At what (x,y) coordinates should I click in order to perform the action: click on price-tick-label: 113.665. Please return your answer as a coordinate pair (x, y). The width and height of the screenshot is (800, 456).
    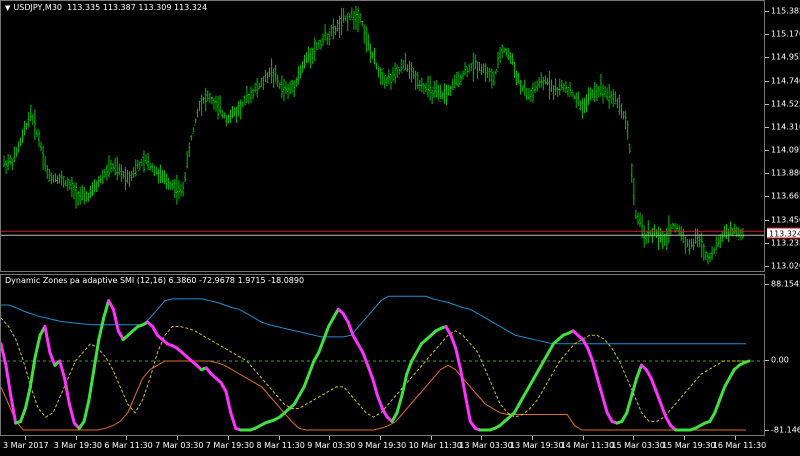
    Looking at the image, I should click on (785, 196).